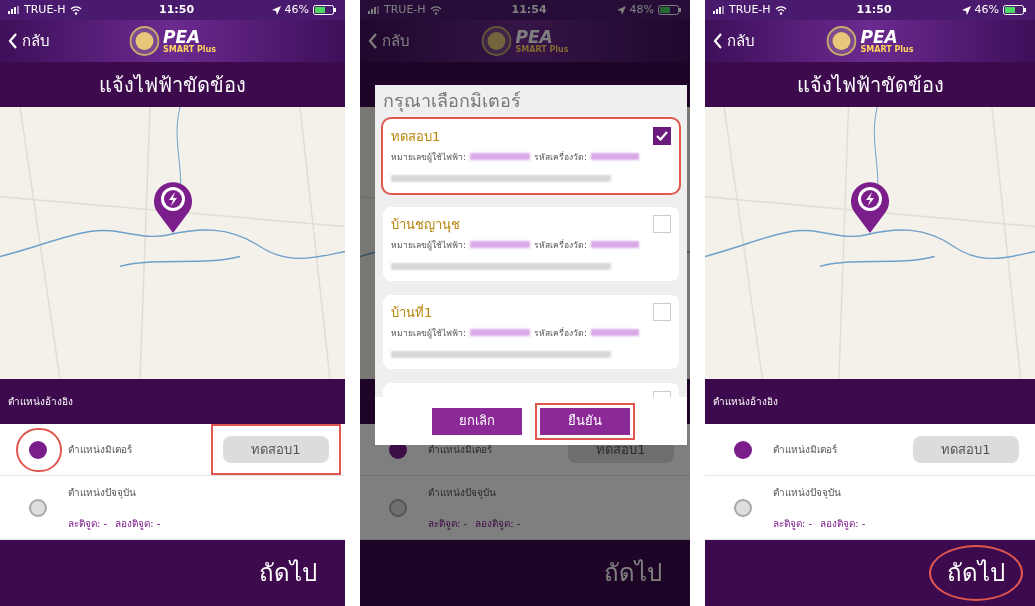  What do you see at coordinates (416, 137) in the screenshot?
I see `meter-name: ทดสอบ1` at bounding box center [416, 137].